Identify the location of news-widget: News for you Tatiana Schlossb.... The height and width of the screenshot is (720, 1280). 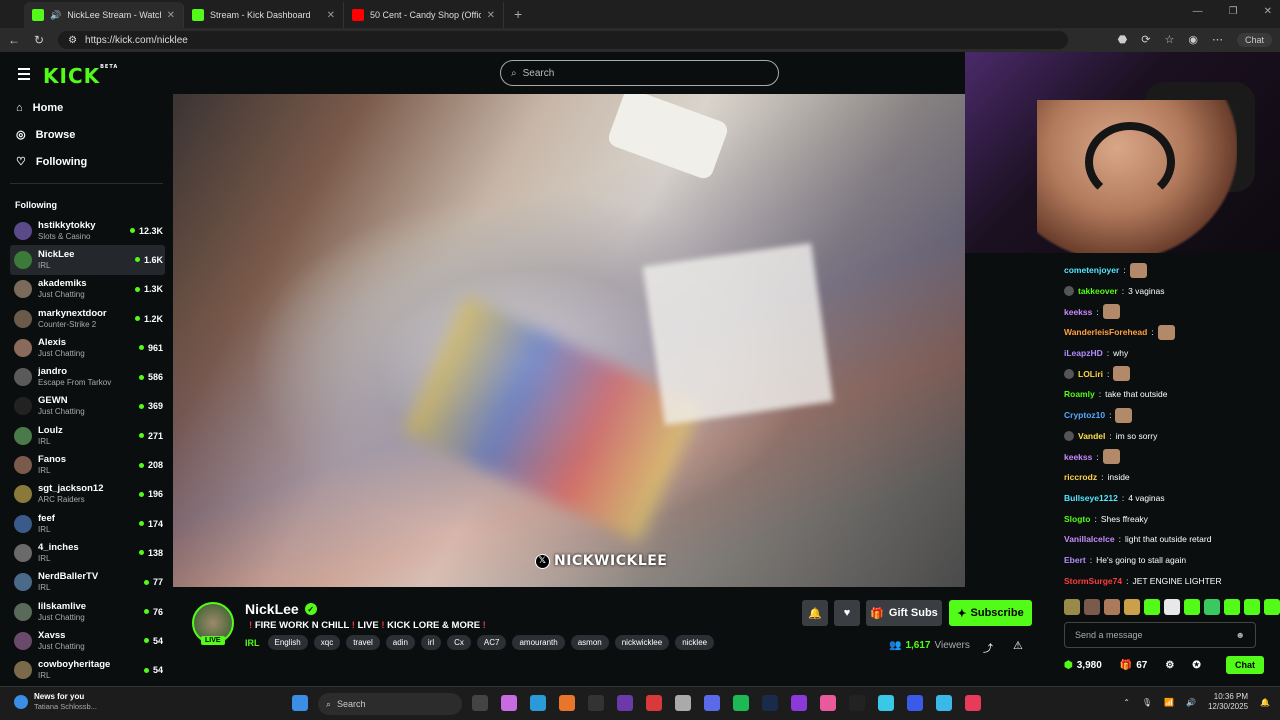
(55, 702).